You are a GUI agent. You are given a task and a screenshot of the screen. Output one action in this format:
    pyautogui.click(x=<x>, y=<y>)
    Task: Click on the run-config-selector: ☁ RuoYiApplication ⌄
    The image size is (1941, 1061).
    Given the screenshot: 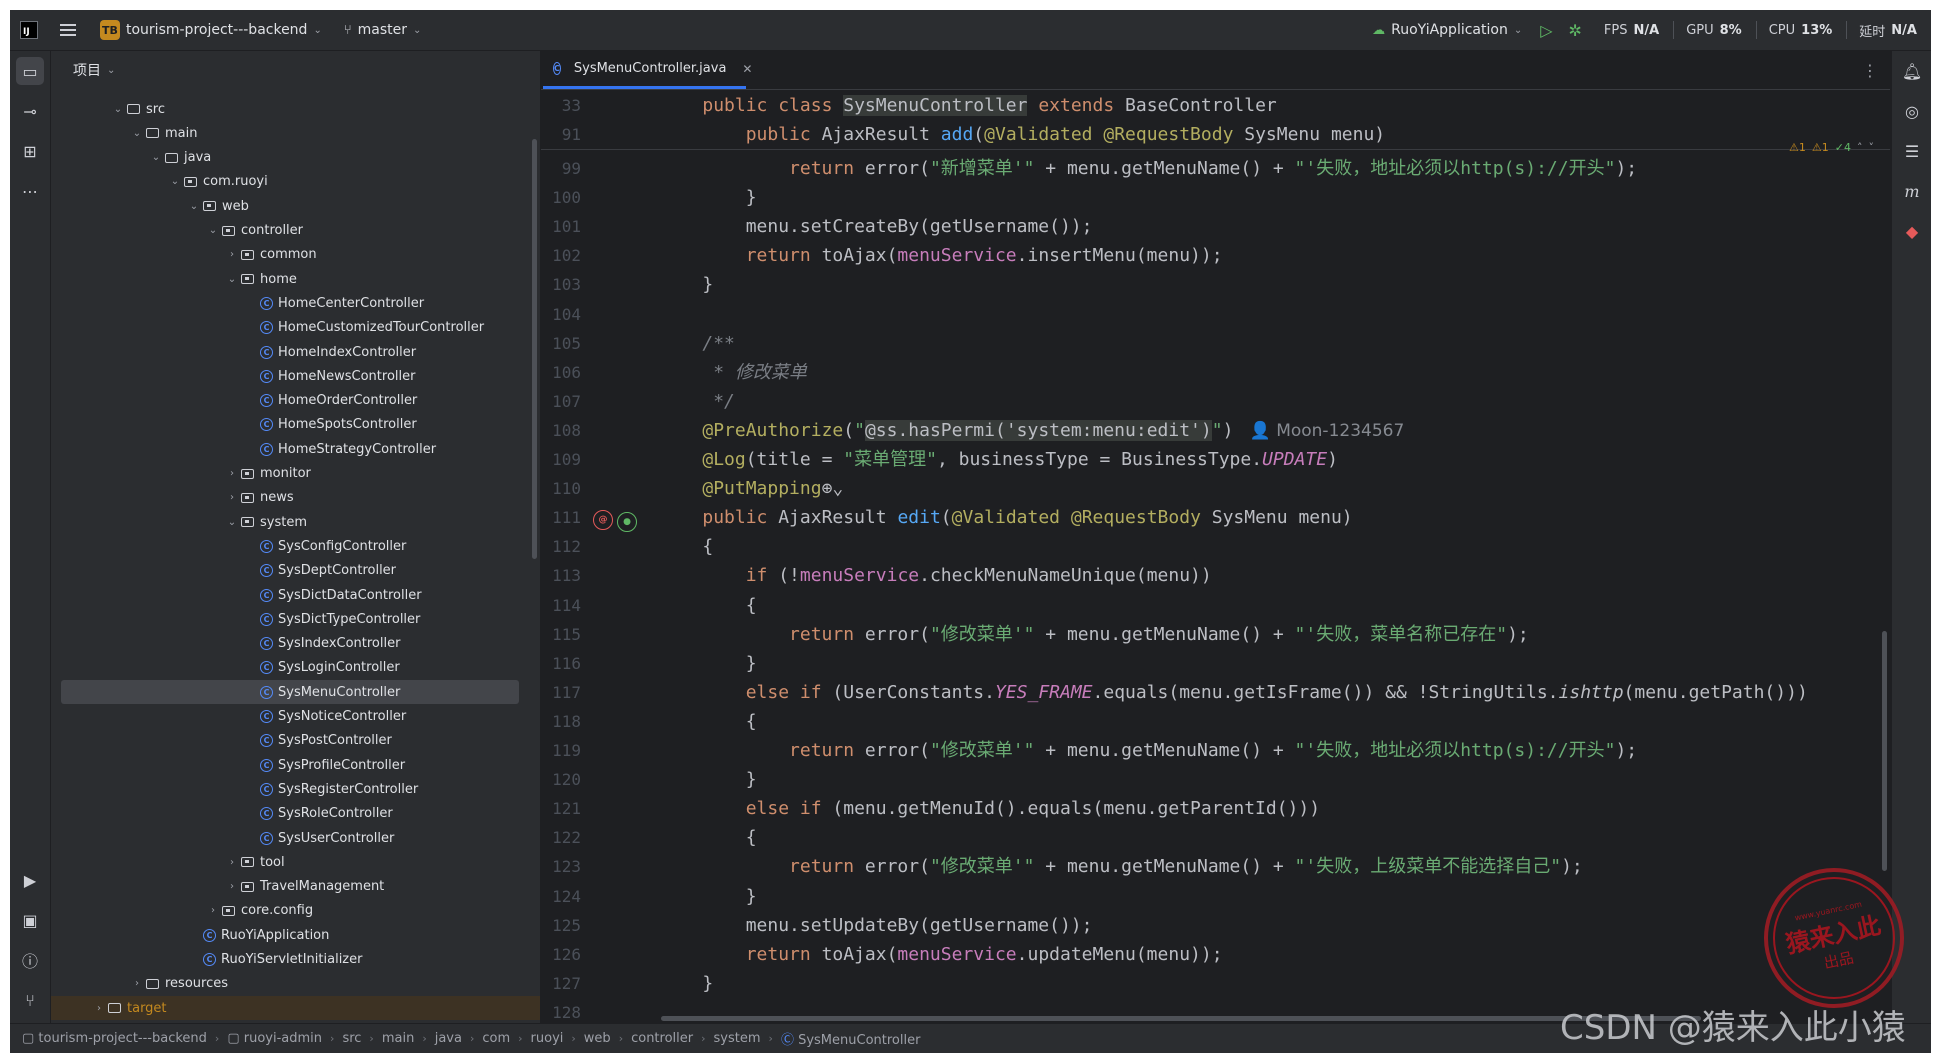 What is the action you would take?
    pyautogui.click(x=1447, y=30)
    